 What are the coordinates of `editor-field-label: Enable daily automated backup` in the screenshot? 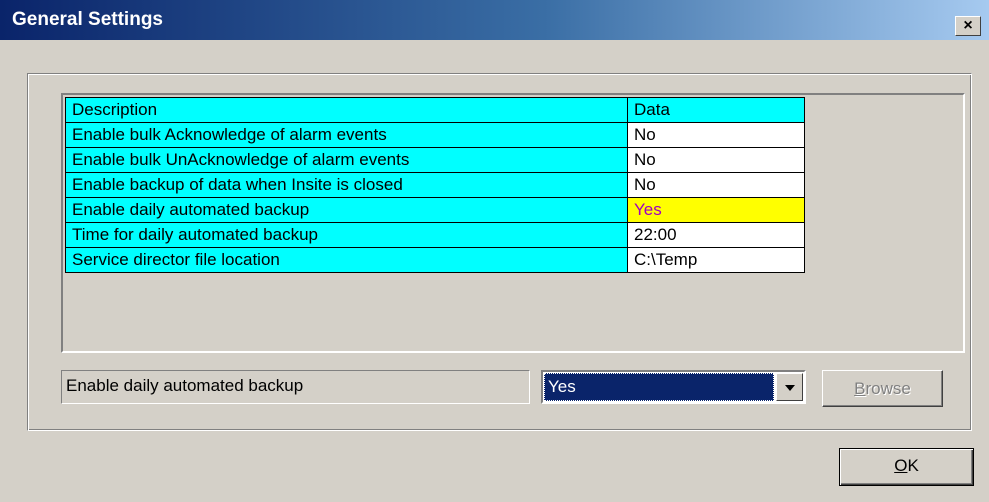 It's located at (295, 387).